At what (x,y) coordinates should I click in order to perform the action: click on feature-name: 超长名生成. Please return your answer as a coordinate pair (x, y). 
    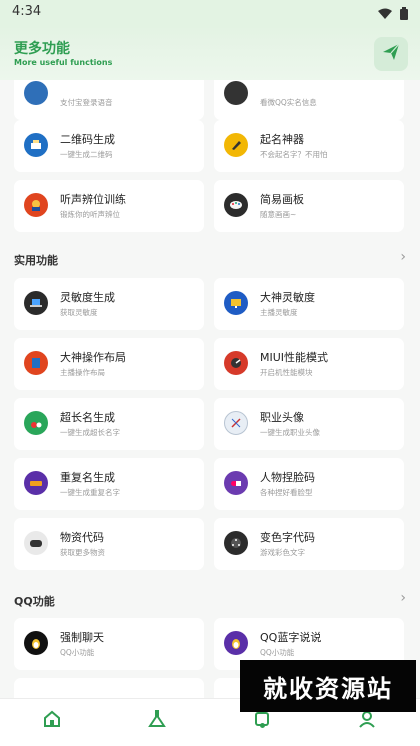
    Looking at the image, I should click on (87, 417).